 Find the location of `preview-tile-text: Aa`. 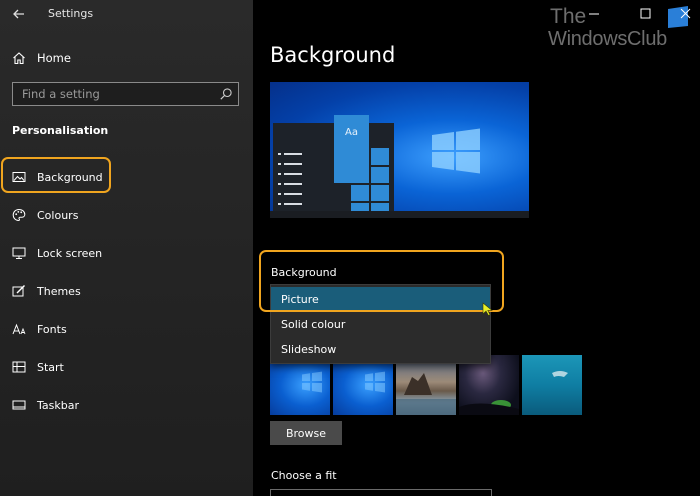

preview-tile-text: Aa is located at coordinates (351, 132).